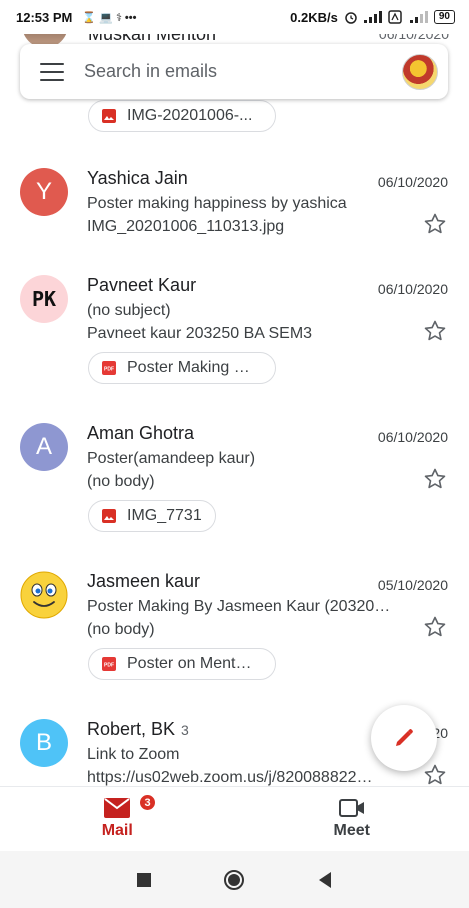  What do you see at coordinates (117, 830) in the screenshot?
I see `tab-mail-label: Mail` at bounding box center [117, 830].